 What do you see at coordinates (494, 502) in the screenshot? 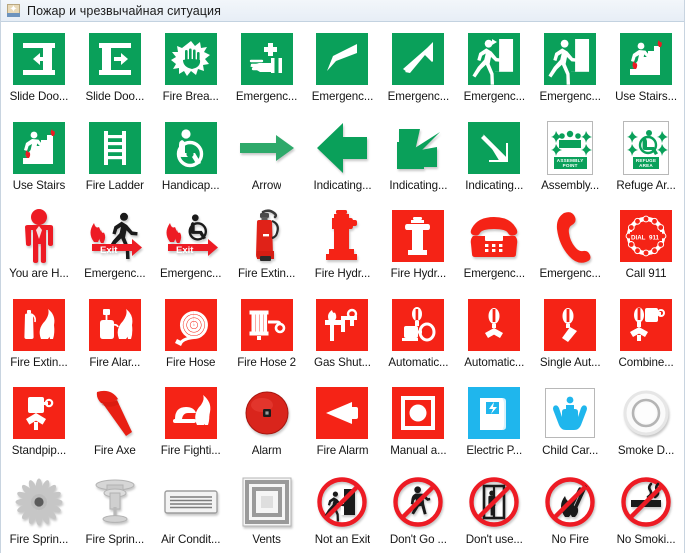
I see `no-elevator-prohibition-icon` at bounding box center [494, 502].